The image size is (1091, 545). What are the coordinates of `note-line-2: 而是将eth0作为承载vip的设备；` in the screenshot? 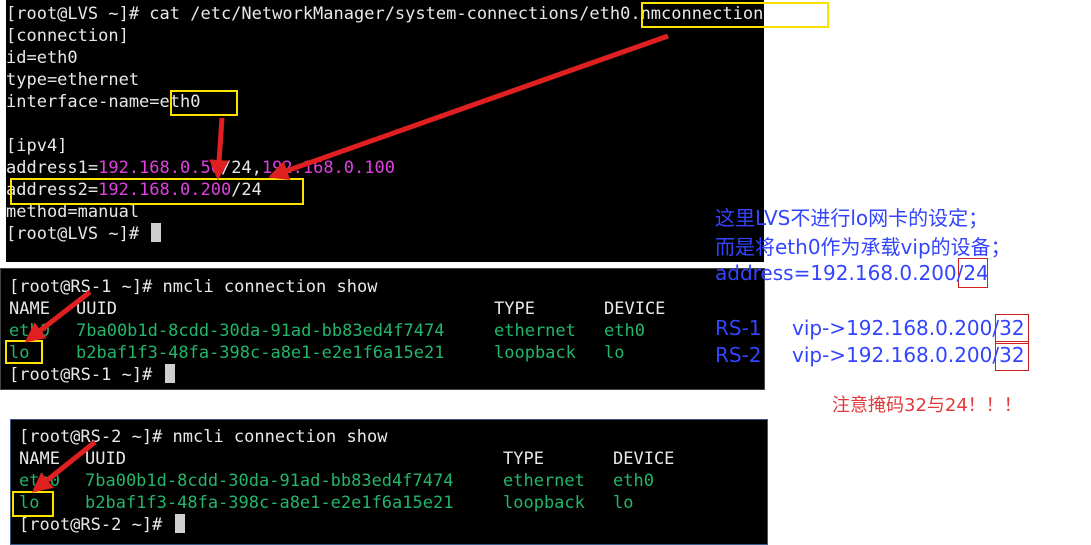 It's located at (863, 247).